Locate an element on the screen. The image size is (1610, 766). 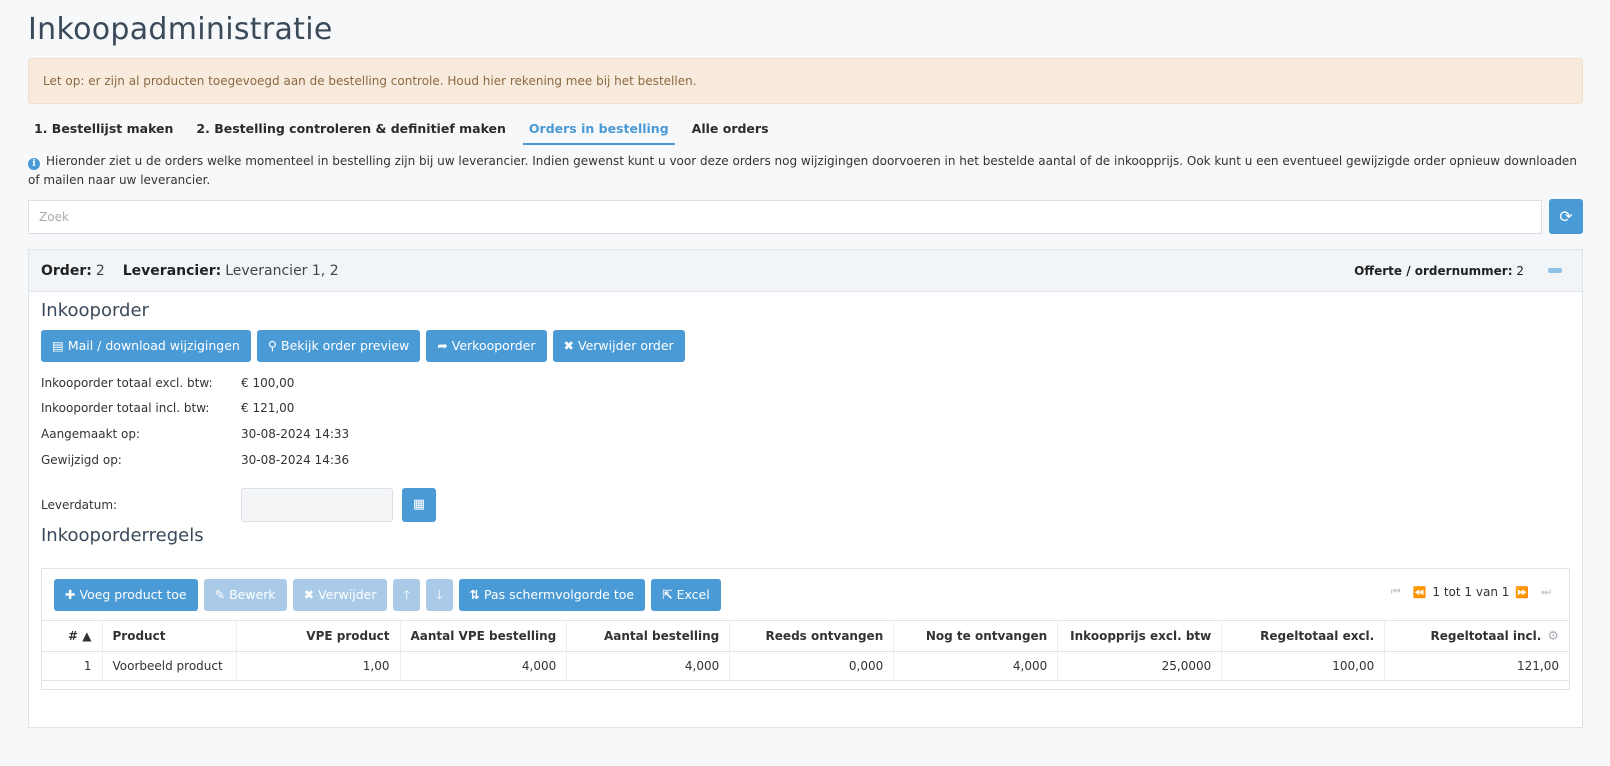
col-header-regeltotaal-incl-label: Regeltotaal incl. is located at coordinates (1486, 635).